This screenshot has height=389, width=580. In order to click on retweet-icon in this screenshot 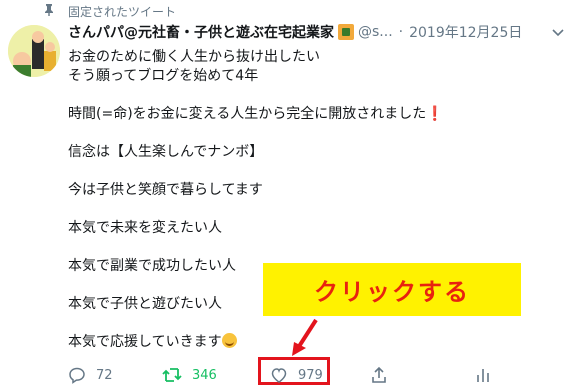, I will do `click(172, 375)`.